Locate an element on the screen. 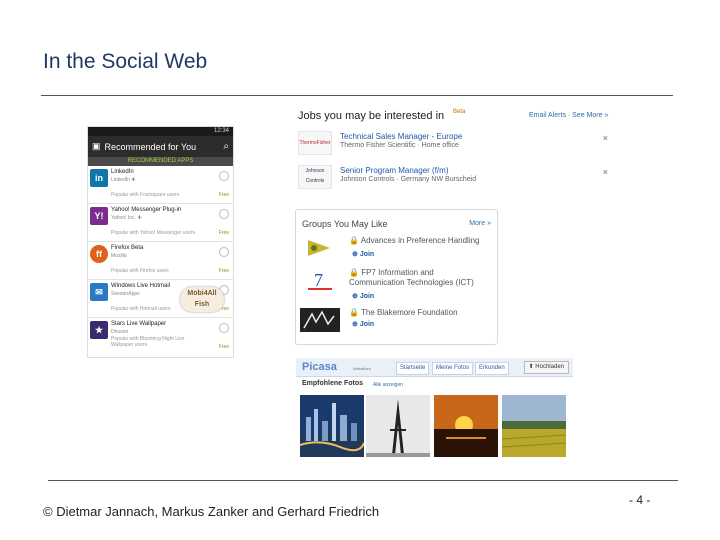 Image resolution: width=720 pixels, height=540 pixels. job-company: Johnson Controls · Germany NW Burscheid is located at coordinates (408, 179).